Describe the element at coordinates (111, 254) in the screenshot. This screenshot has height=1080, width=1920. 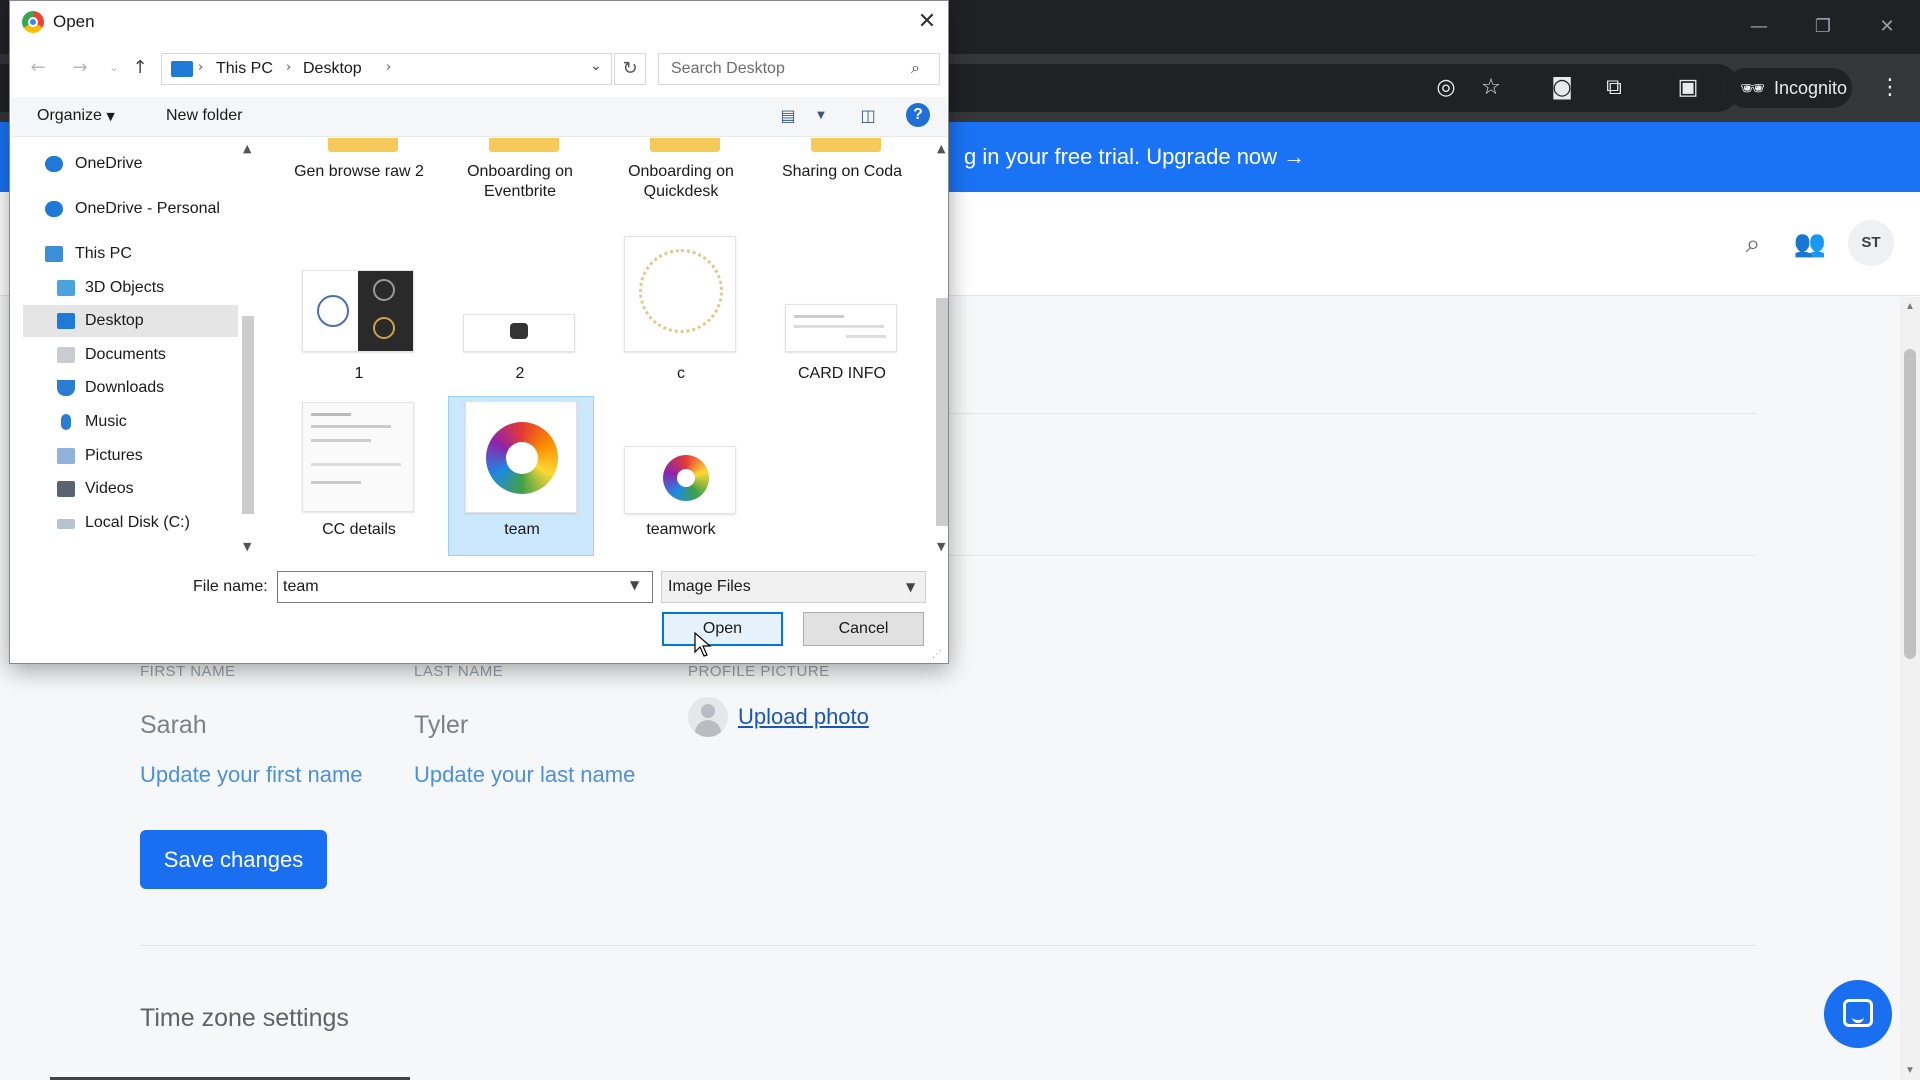
I see `nav-item-this-pc: This PC` at that location.